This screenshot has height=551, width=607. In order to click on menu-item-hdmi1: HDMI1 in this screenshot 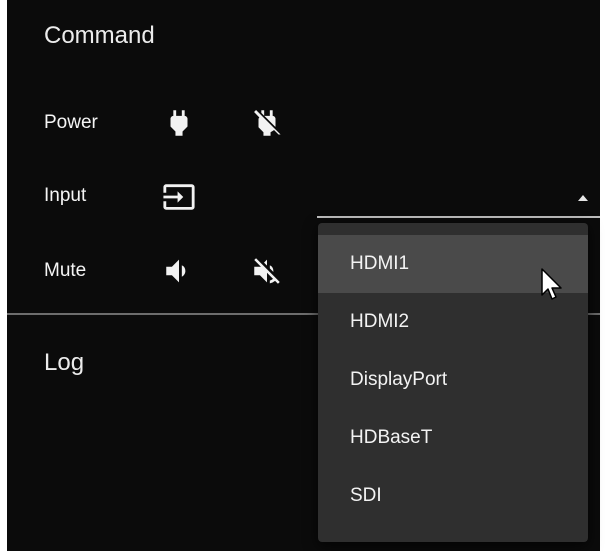, I will do `click(453, 264)`.